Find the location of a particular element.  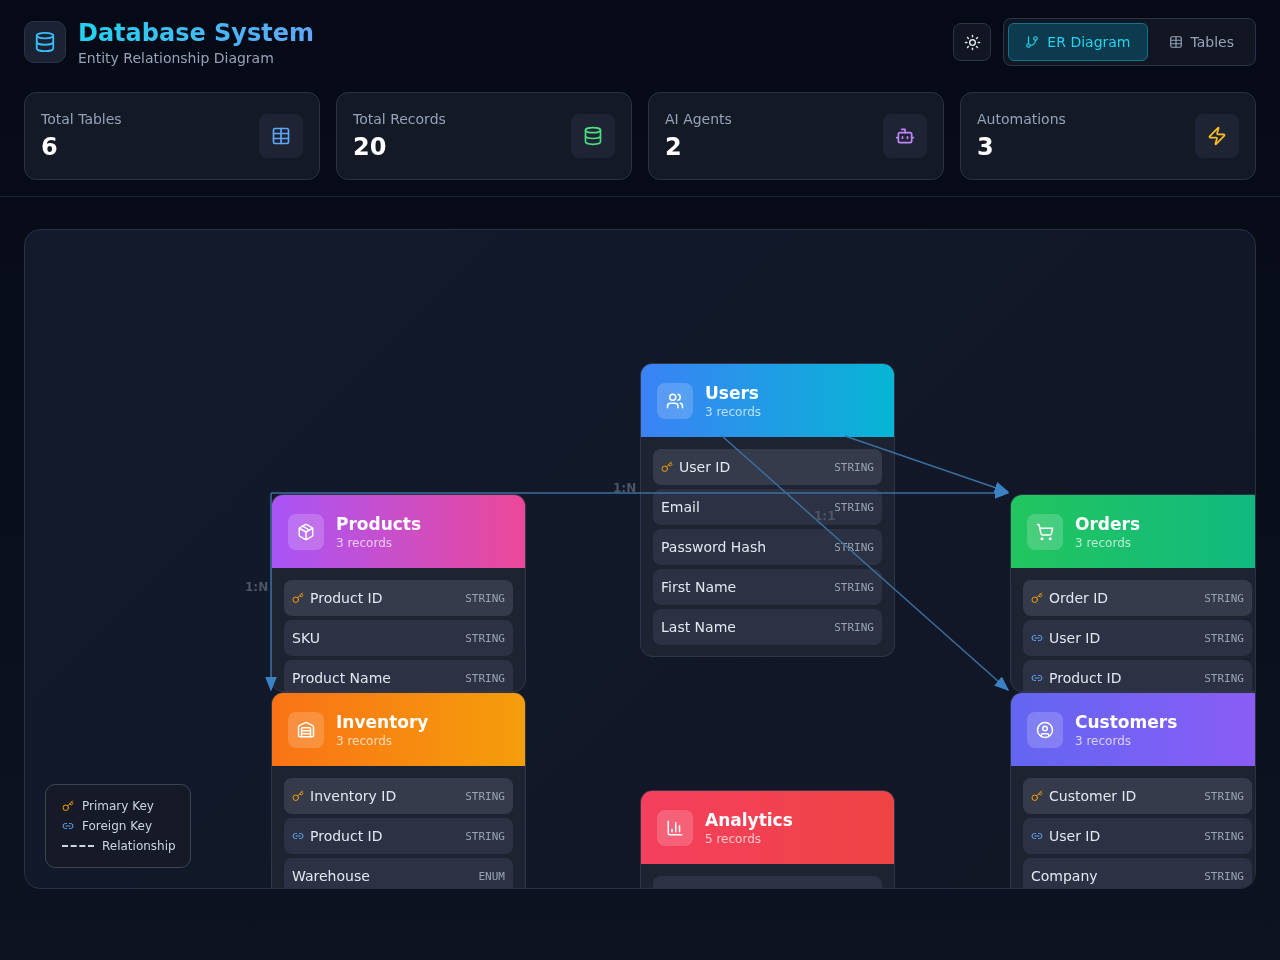

stat-value: 20 is located at coordinates (370, 147).